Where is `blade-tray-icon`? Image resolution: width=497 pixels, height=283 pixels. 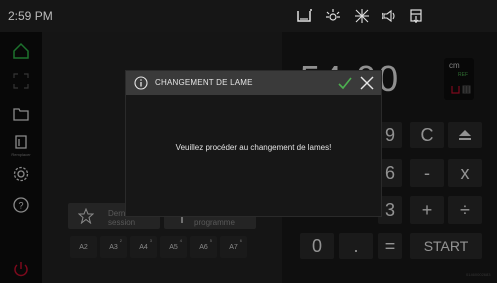
blade-tray-icon is located at coordinates (304, 16).